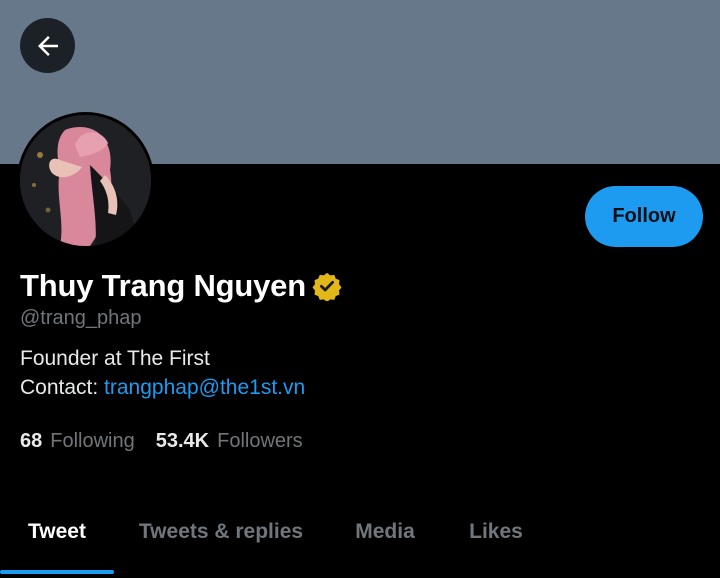 The height and width of the screenshot is (578, 720). Describe the element at coordinates (81, 318) in the screenshot. I see `profile-handle: @trang_phap` at that location.